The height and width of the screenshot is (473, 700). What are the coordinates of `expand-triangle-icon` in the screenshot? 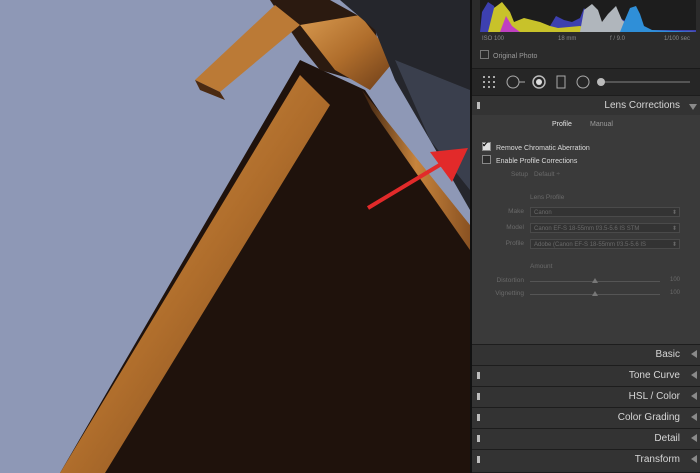 It's located at (693, 107).